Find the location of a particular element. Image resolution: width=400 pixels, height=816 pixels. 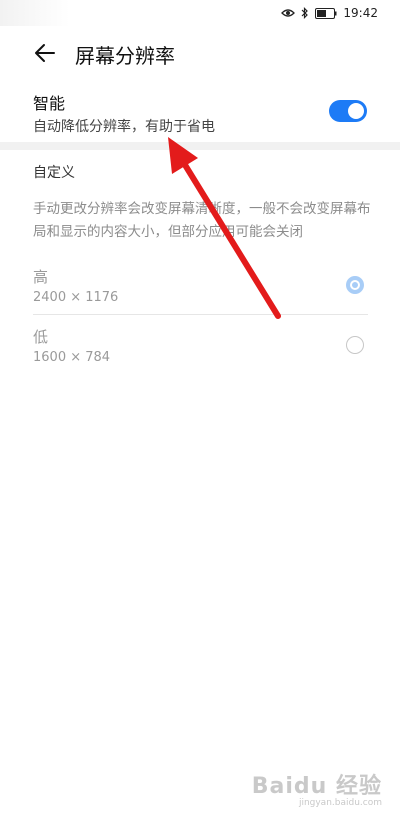

battery-icon is located at coordinates (326, 13).